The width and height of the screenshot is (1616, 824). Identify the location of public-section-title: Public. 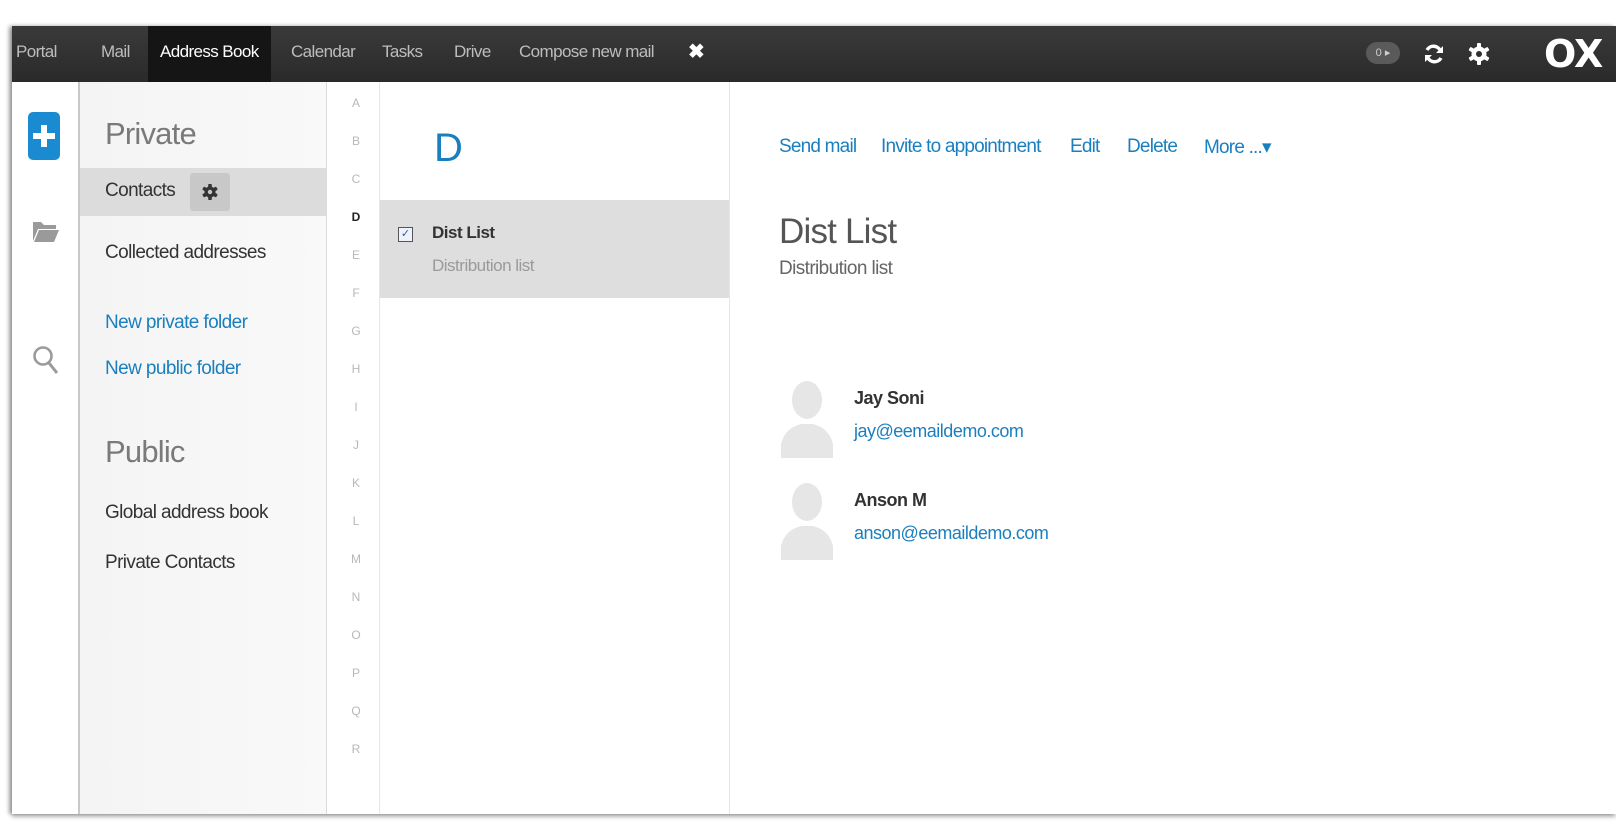
(145, 451).